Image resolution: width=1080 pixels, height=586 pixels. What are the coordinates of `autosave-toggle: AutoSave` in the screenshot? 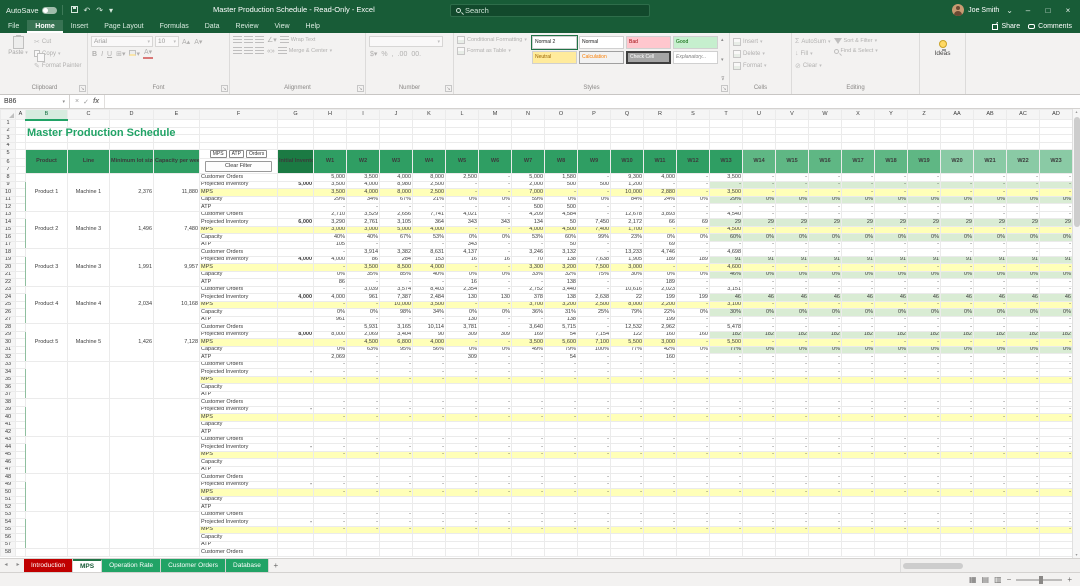 It's located at (31, 10).